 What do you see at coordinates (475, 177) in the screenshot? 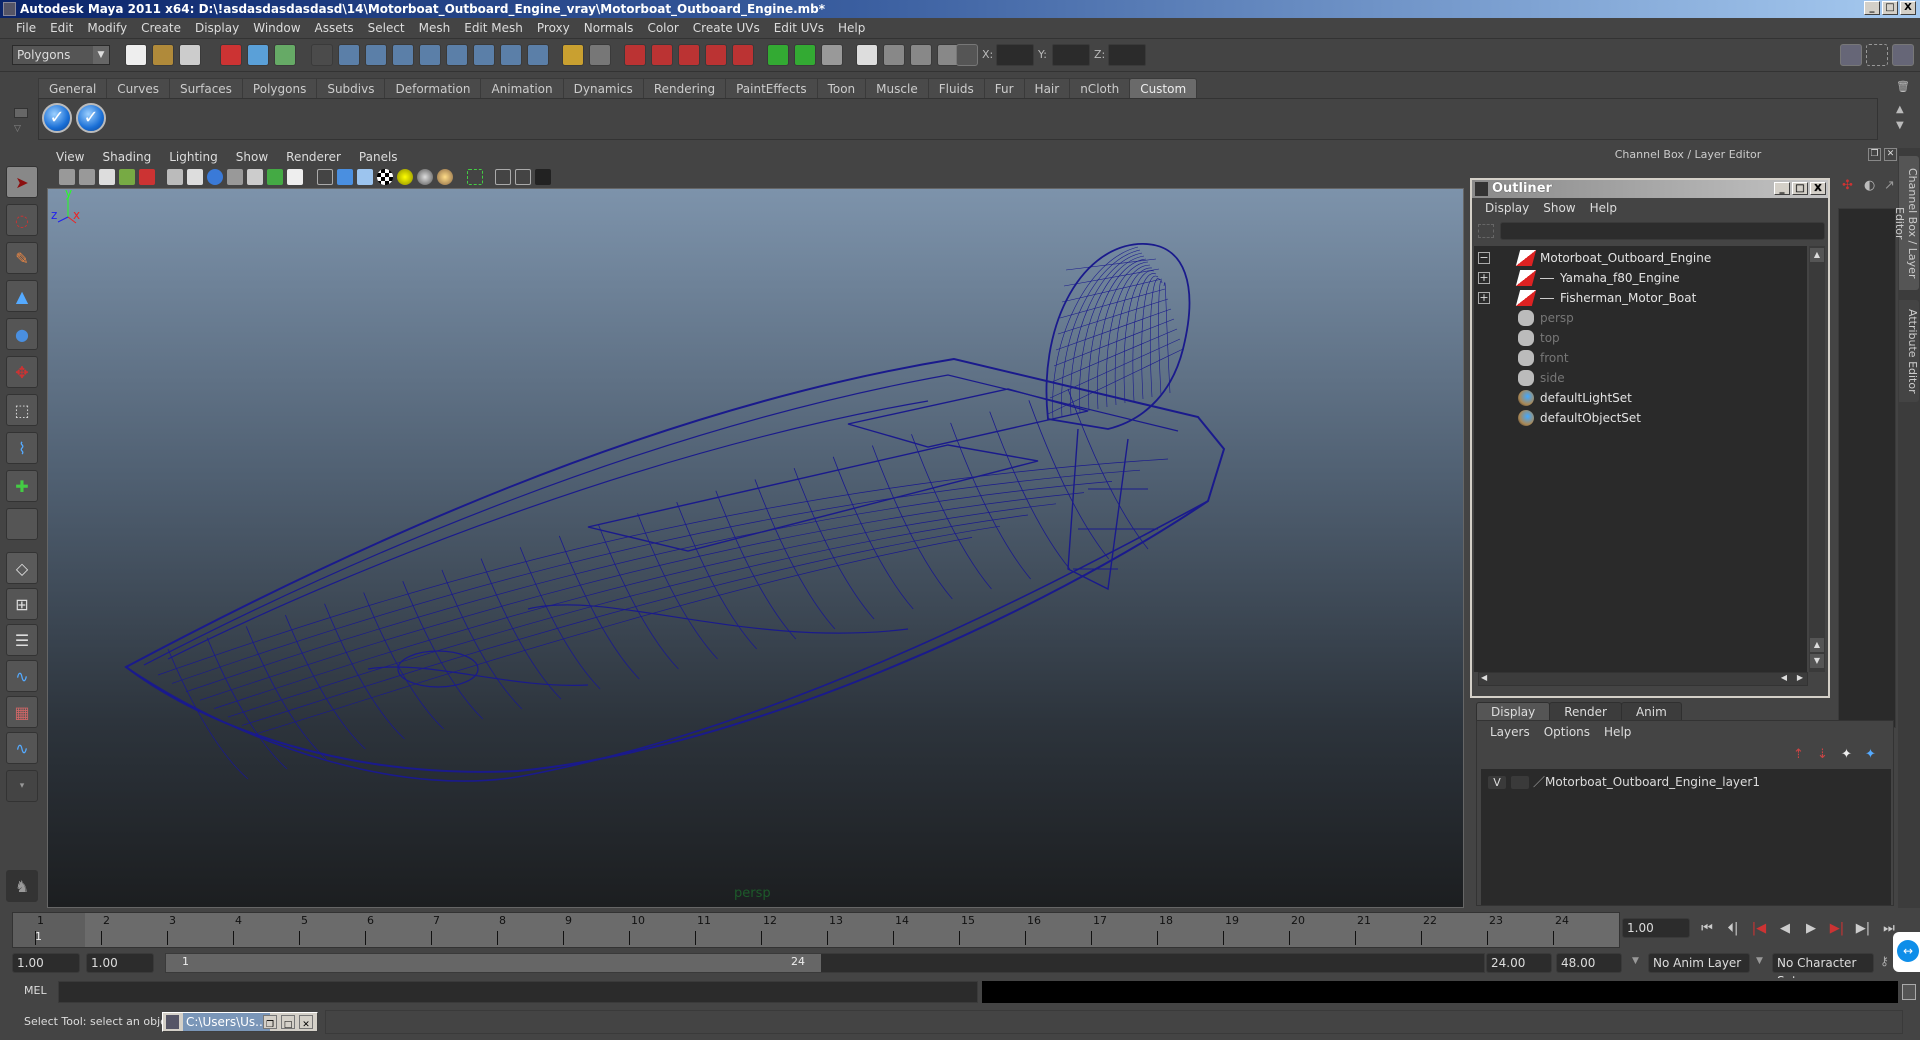
I see `isolate-select-icon` at bounding box center [475, 177].